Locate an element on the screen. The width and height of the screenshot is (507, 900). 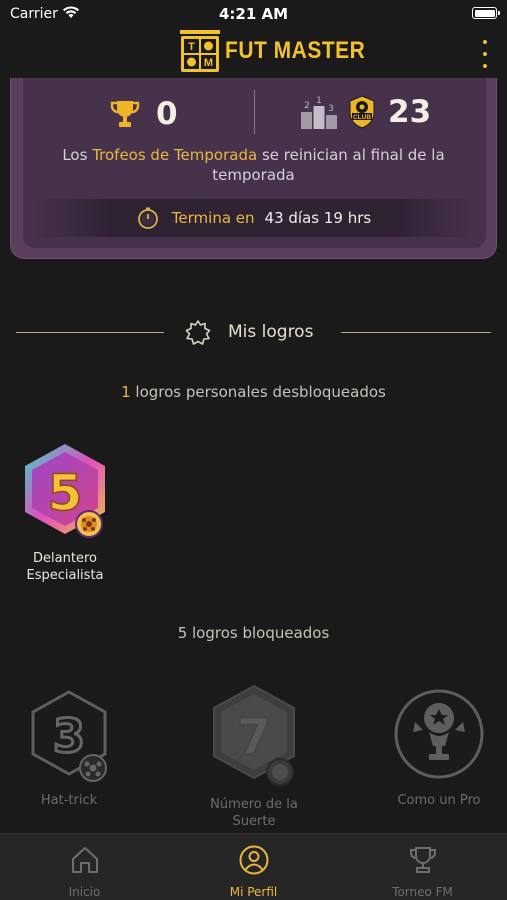
locked-count-text: 5 logros bloqueados is located at coordinates (253, 633).